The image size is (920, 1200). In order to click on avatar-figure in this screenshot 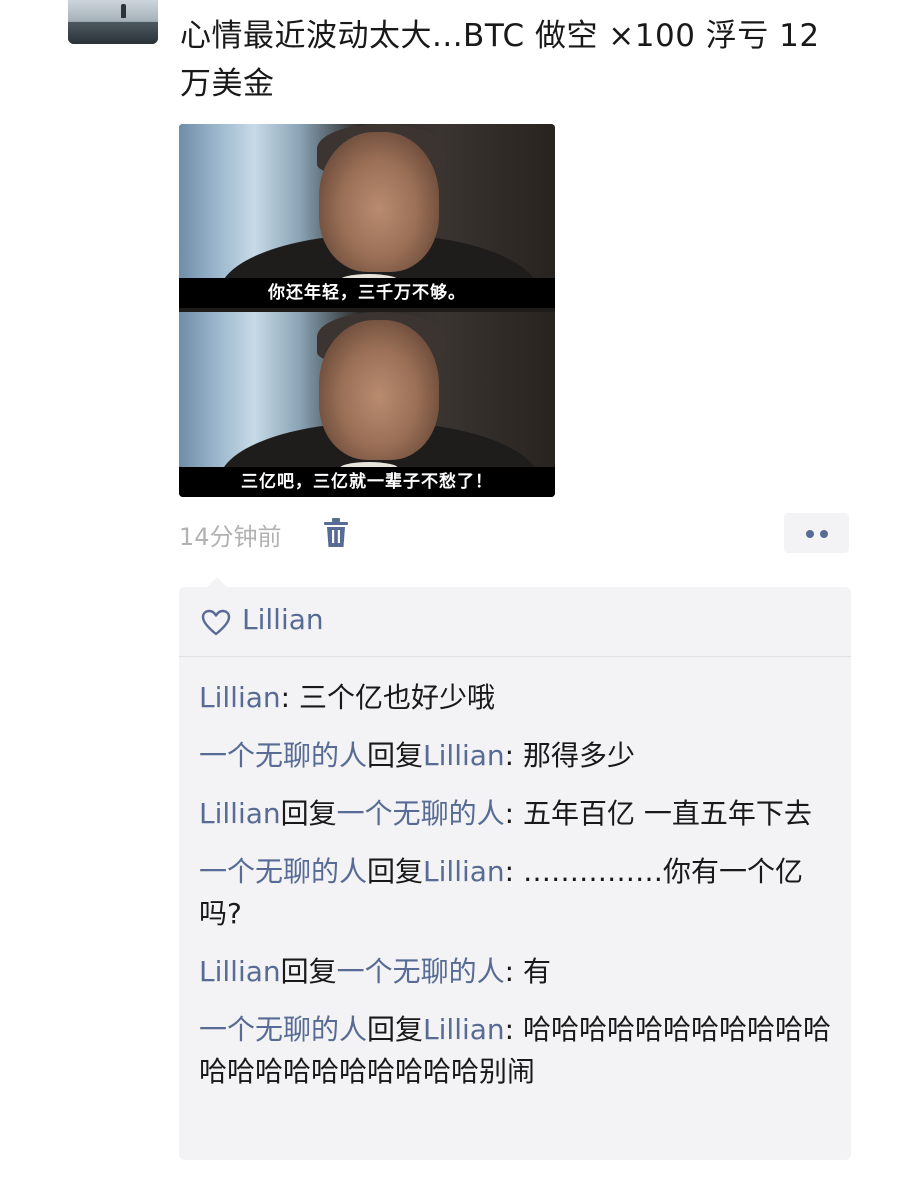, I will do `click(123, 11)`.